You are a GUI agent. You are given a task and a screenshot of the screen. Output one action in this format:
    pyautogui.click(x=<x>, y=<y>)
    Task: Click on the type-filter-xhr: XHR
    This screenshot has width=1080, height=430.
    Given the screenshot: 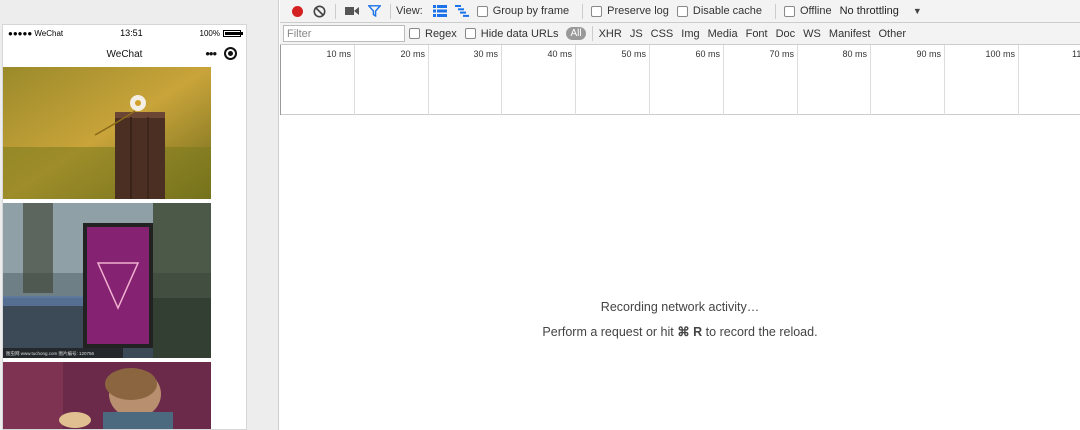 What is the action you would take?
    pyautogui.click(x=610, y=34)
    